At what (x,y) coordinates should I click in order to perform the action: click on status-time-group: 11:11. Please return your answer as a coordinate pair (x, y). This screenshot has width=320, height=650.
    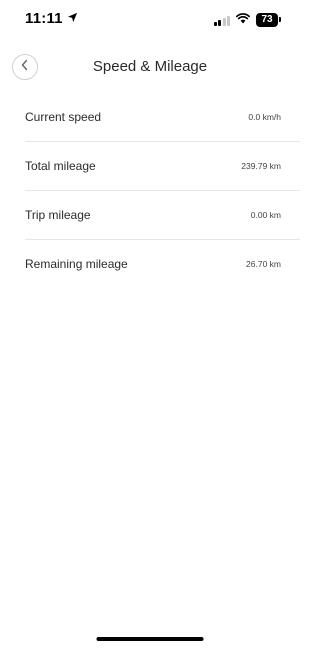
    Looking at the image, I should click on (51, 18).